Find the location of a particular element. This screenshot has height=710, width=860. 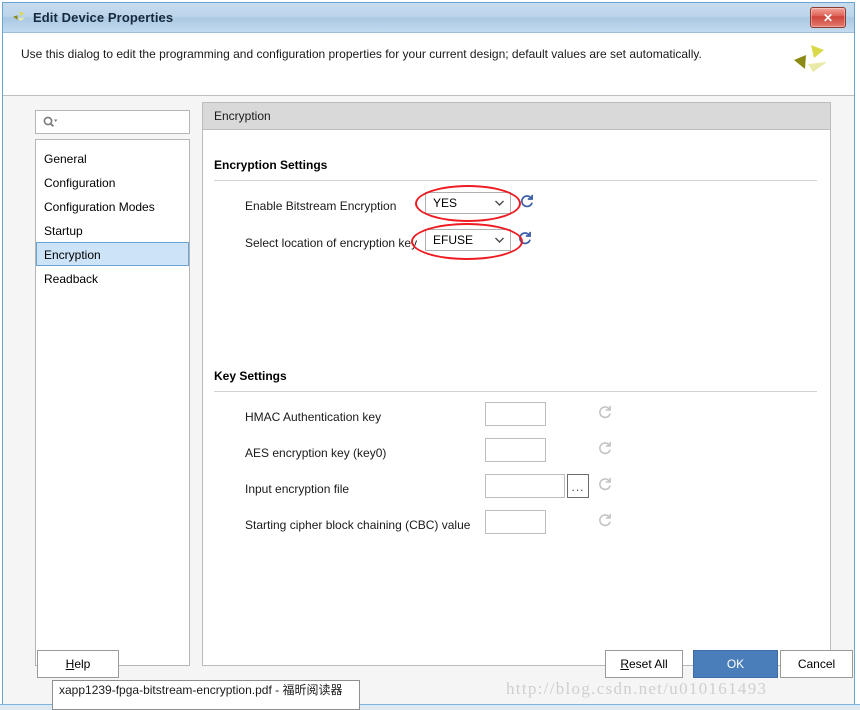

enable-bitstream-encryption-label: Enable Bitstream Encryption is located at coordinates (321, 206).